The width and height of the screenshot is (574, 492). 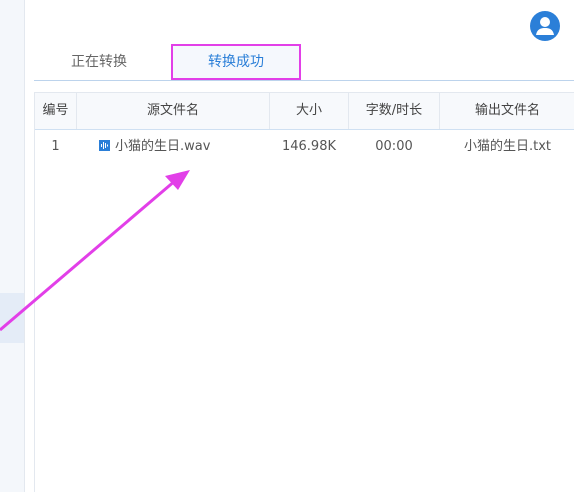 What do you see at coordinates (173, 111) in the screenshot?
I see `header-source-file: 源文件名` at bounding box center [173, 111].